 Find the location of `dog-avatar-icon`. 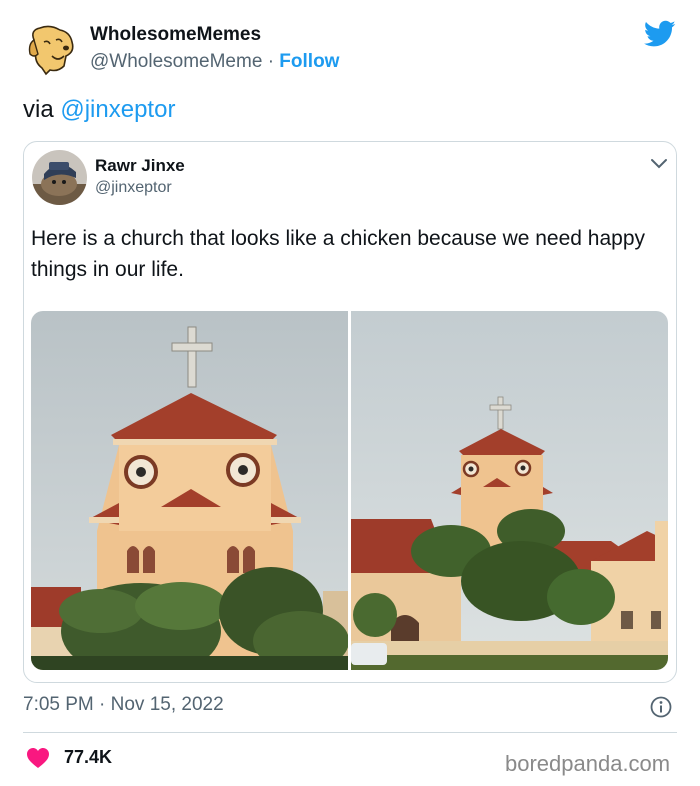

dog-avatar-icon is located at coordinates (50, 48).